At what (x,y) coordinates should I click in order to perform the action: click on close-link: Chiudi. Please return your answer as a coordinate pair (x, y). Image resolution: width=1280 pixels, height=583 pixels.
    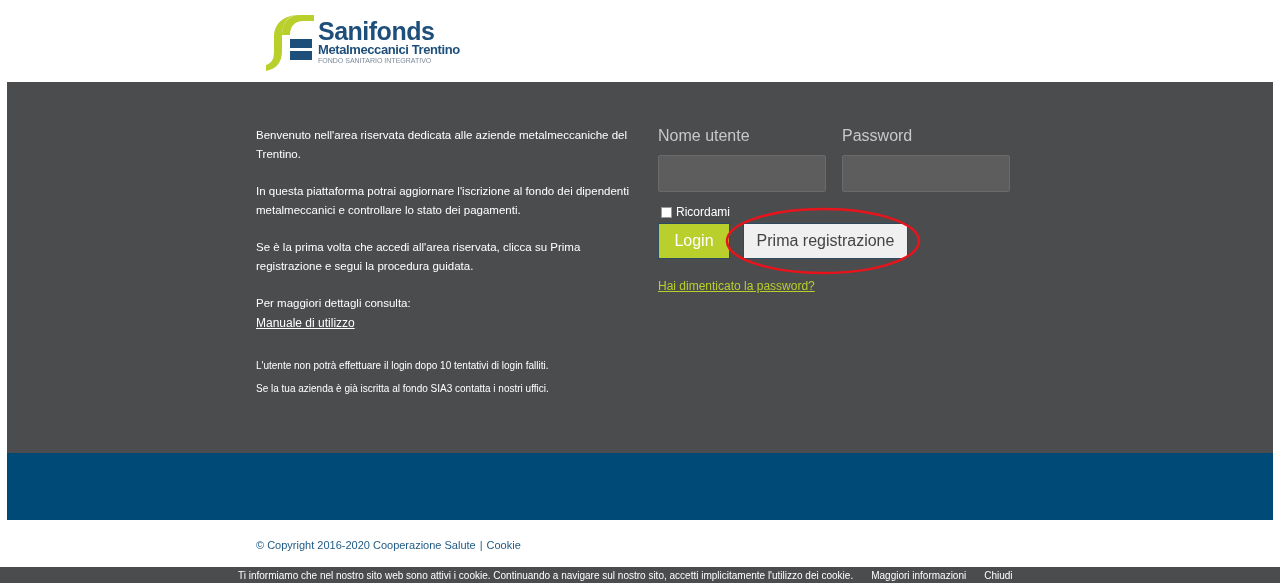
    Looking at the image, I should click on (998, 575).